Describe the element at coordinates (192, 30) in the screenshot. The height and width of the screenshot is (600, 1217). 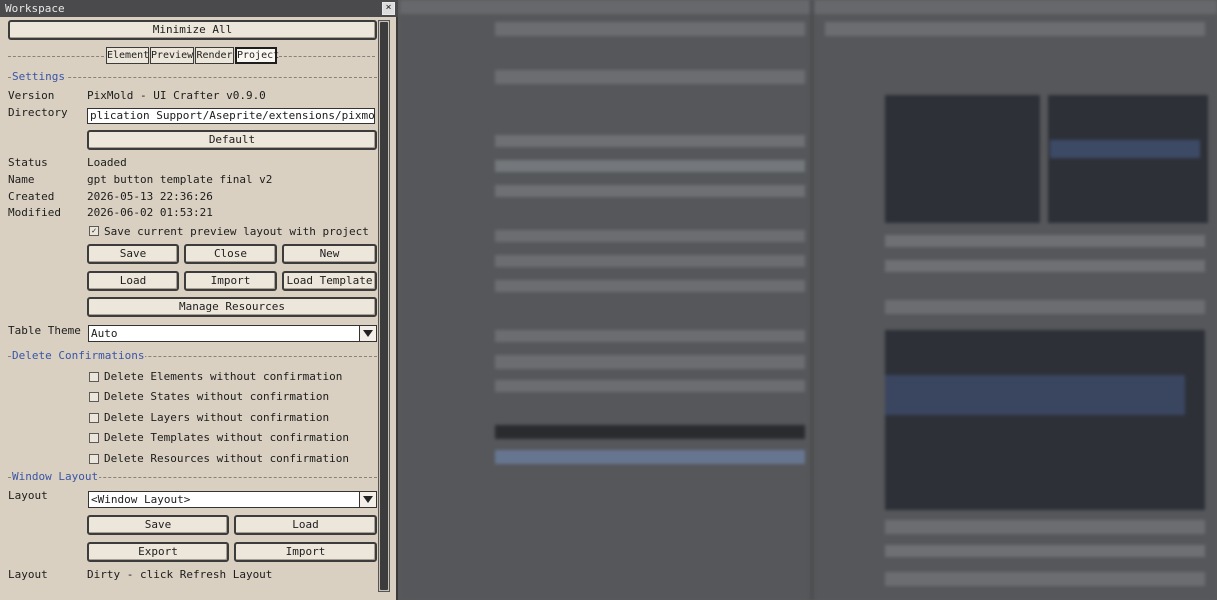
I see `minimize-all-button: Minimize All` at that location.